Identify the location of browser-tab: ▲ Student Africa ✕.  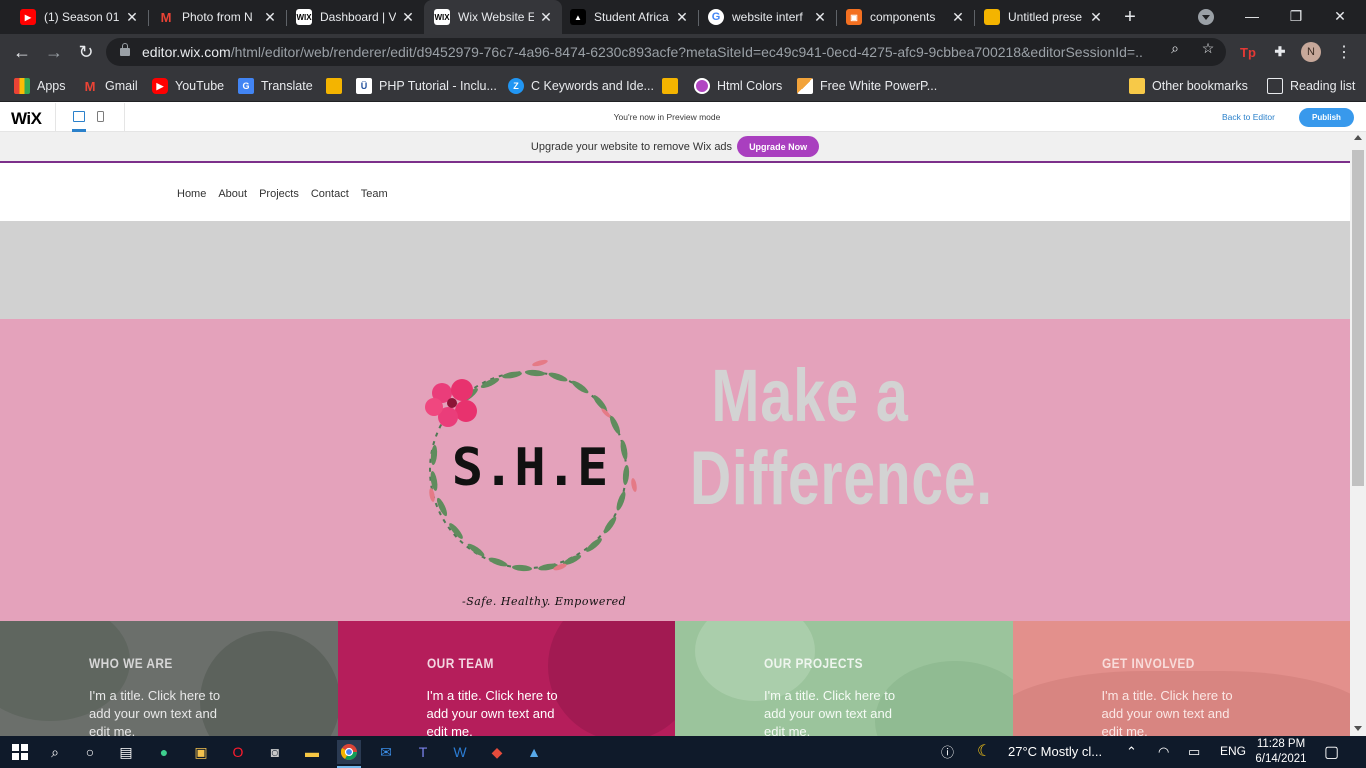
(624, 17).